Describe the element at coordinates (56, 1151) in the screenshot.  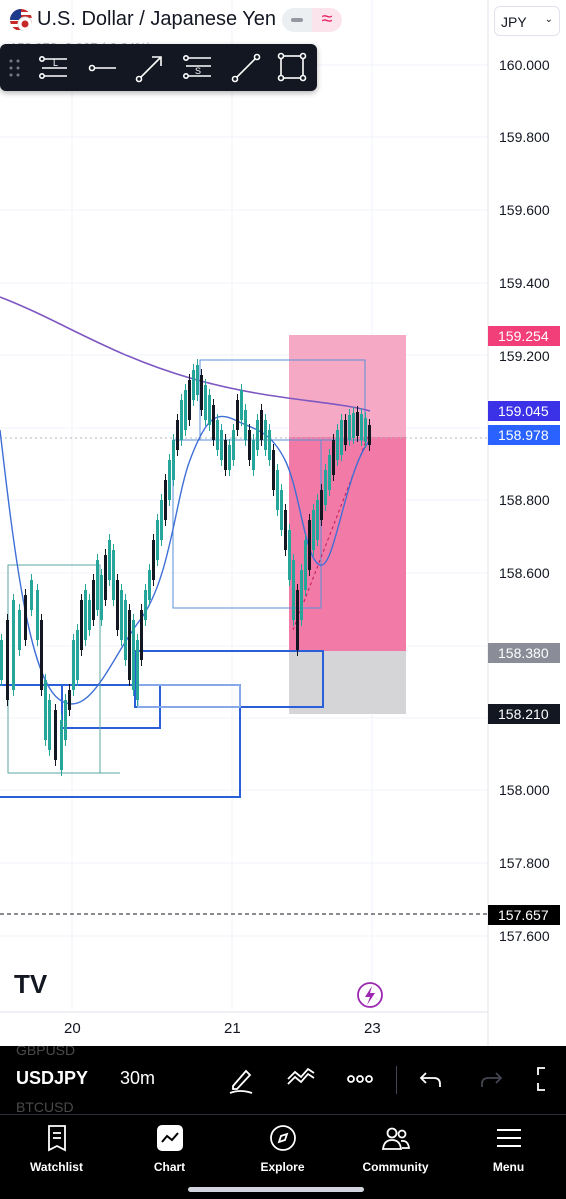
I see `nav-watchlist: Watchlist` at that location.